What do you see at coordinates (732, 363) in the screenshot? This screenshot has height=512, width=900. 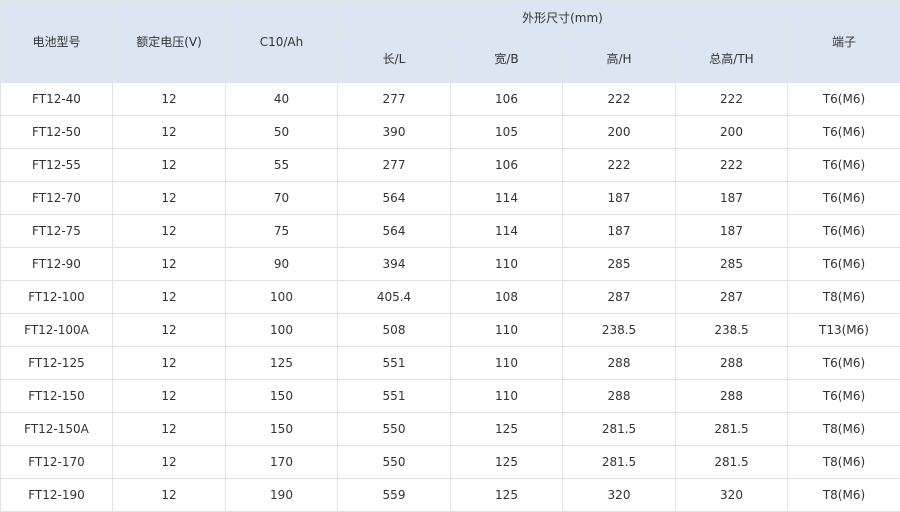 I see `cell-total-height: 288` at bounding box center [732, 363].